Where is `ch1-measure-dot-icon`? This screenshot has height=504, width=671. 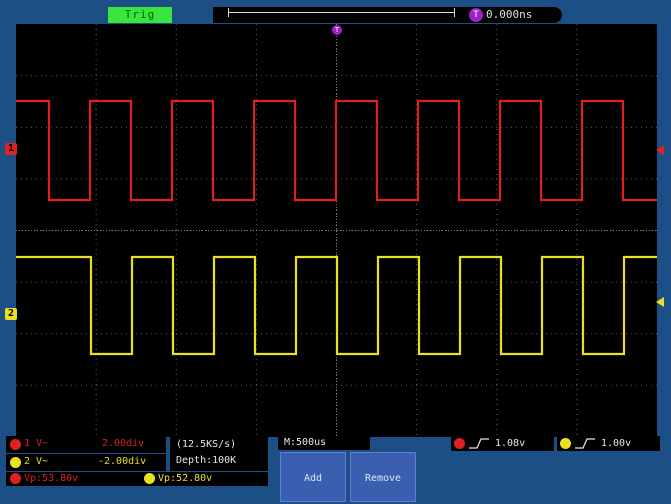 ch1-measure-dot-icon is located at coordinates (15, 478).